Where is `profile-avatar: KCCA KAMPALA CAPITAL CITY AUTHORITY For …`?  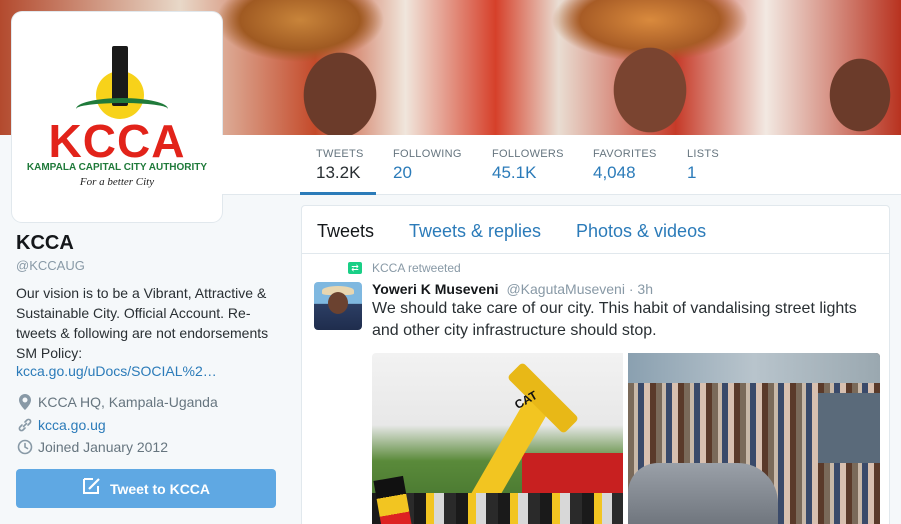
profile-avatar: KCCA KAMPALA CAPITAL CITY AUTHORITY For … is located at coordinates (117, 117).